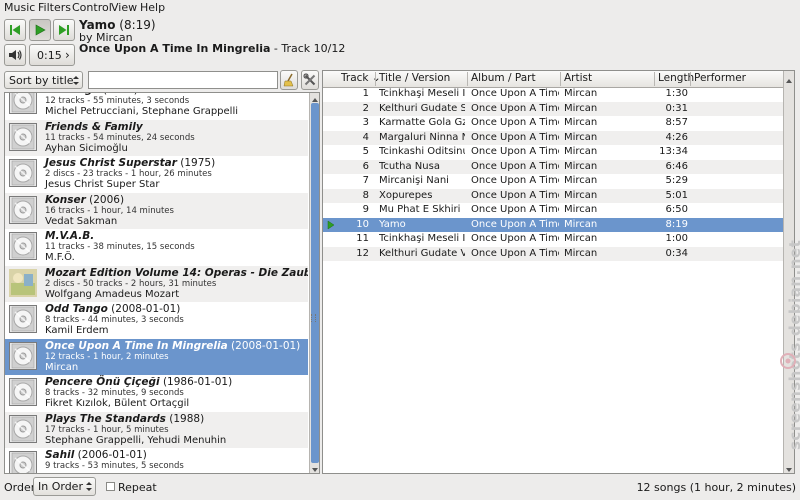  I want to click on track-scroll-down-arrow-icon, so click(789, 468).